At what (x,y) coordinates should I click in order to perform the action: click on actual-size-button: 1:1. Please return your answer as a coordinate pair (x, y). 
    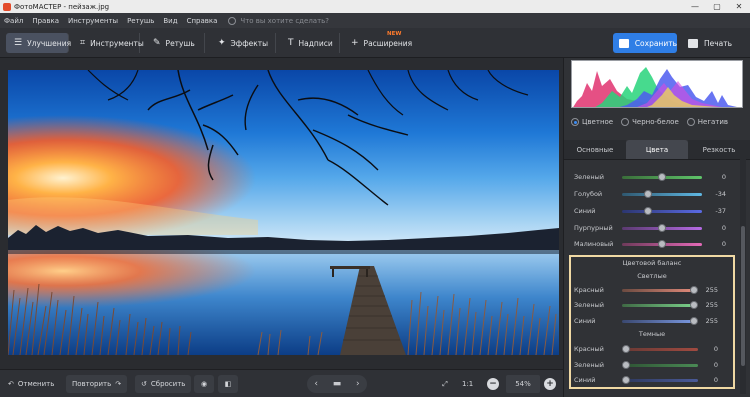
    Looking at the image, I should click on (467, 384).